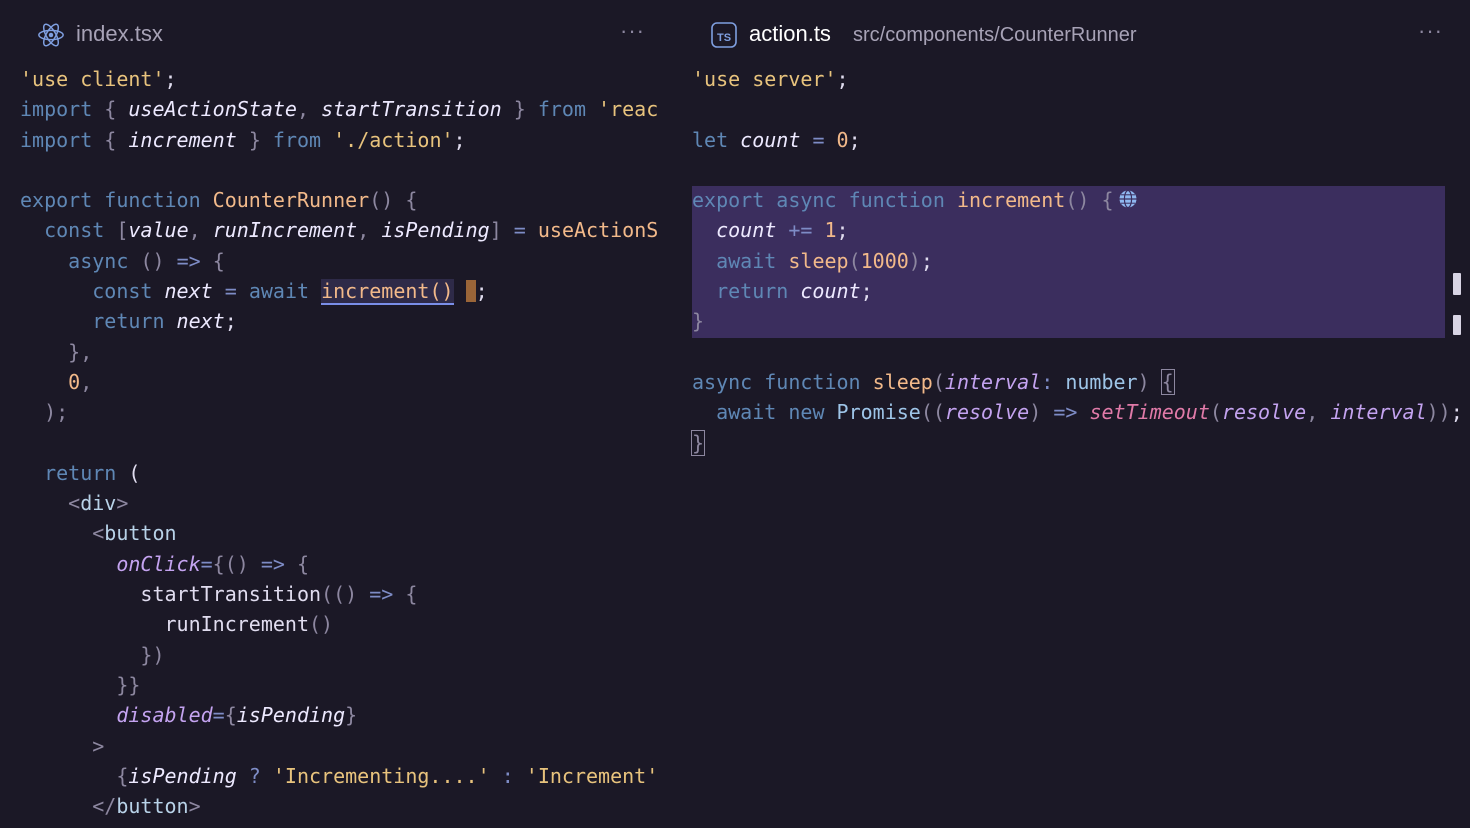  I want to click on code-token: useActionState, so click(212, 109).